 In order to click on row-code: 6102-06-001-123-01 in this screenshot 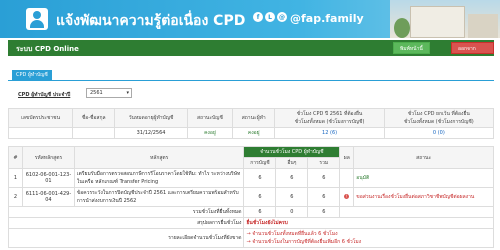, I will do `click(48, 178)`.